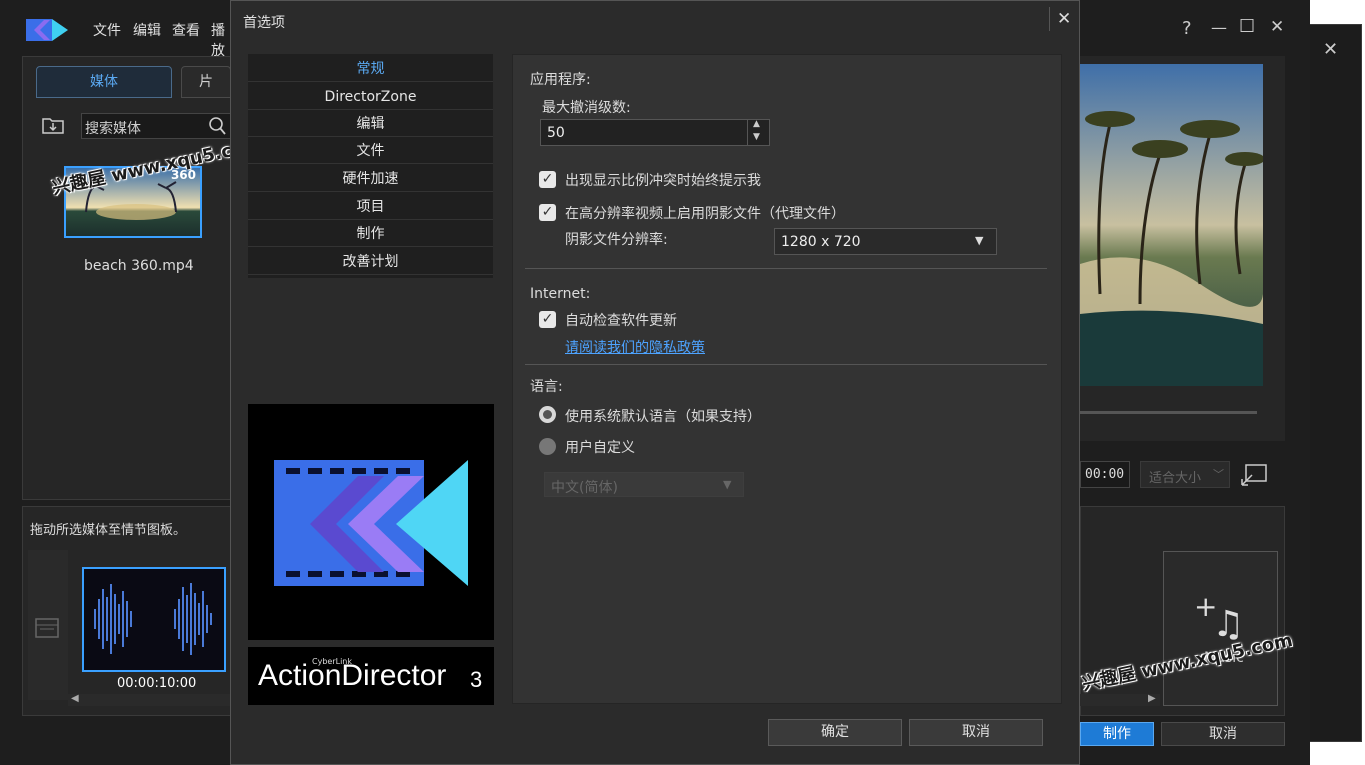 The image size is (1365, 765). What do you see at coordinates (560, 294) in the screenshot?
I see `section-internet: Internet:` at bounding box center [560, 294].